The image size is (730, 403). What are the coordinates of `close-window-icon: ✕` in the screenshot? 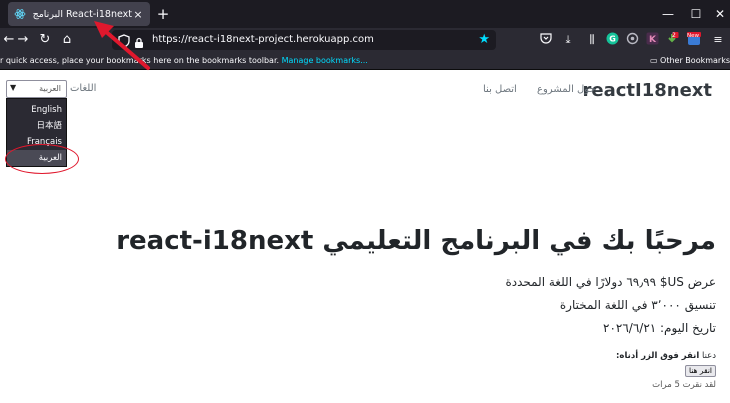 It's located at (720, 14).